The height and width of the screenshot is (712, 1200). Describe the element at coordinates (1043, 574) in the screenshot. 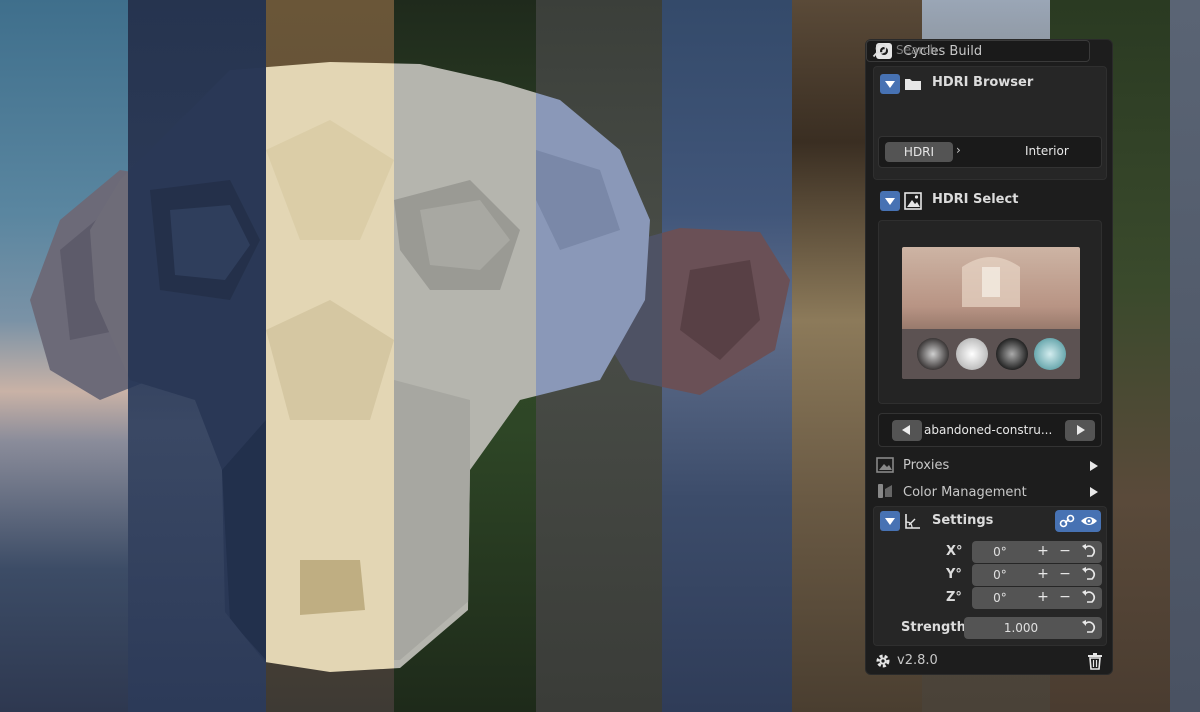

I see `y-increment-button: +` at that location.